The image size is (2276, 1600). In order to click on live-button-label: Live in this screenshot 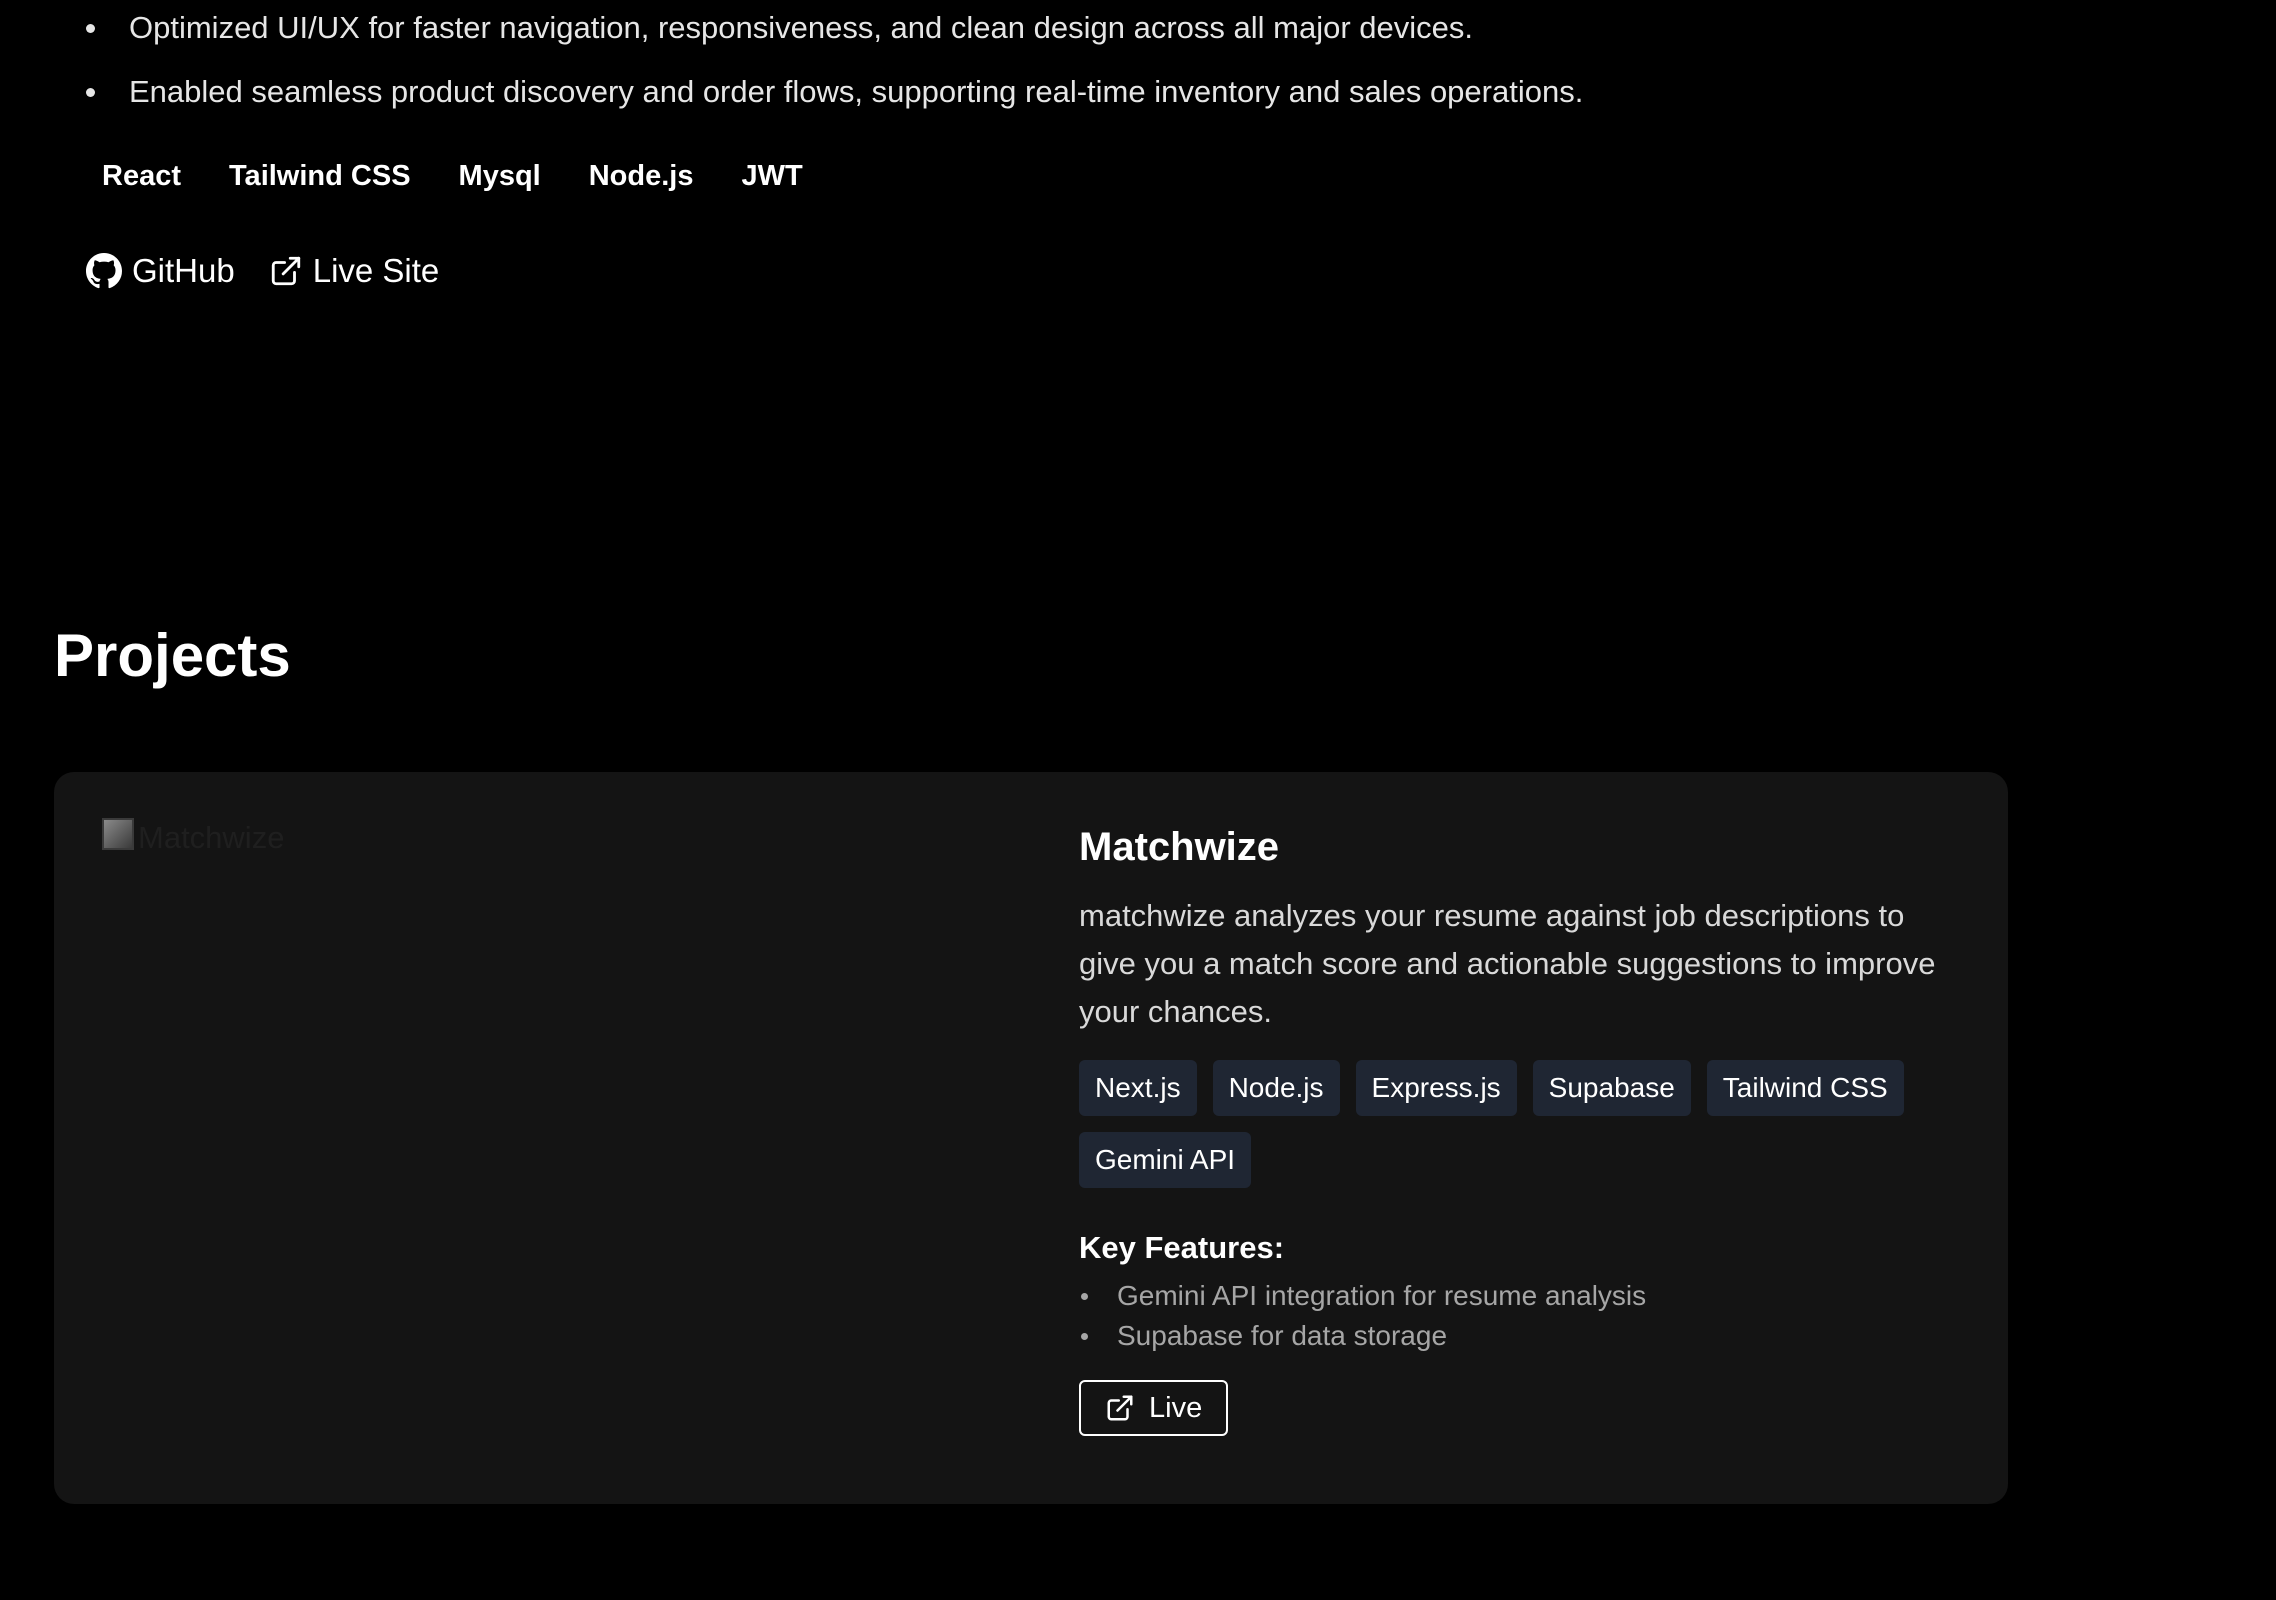, I will do `click(1176, 1407)`.